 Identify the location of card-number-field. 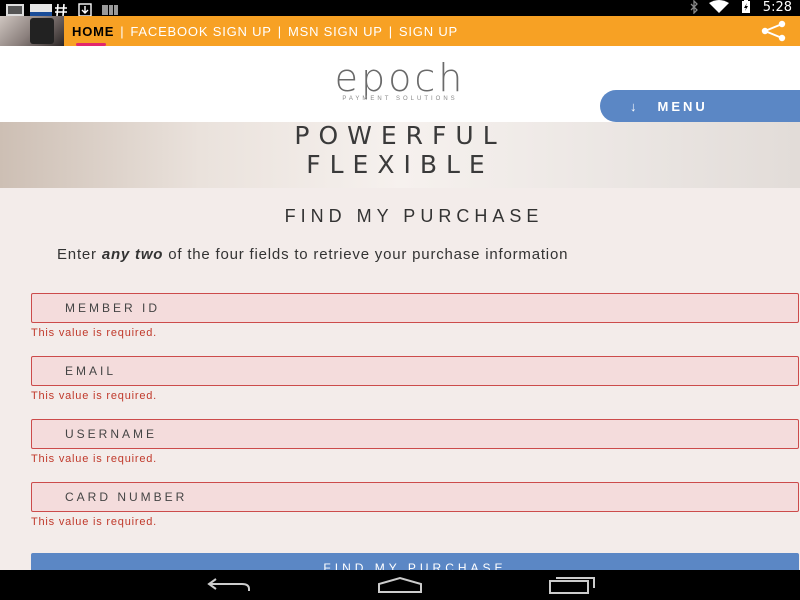
(415, 497).